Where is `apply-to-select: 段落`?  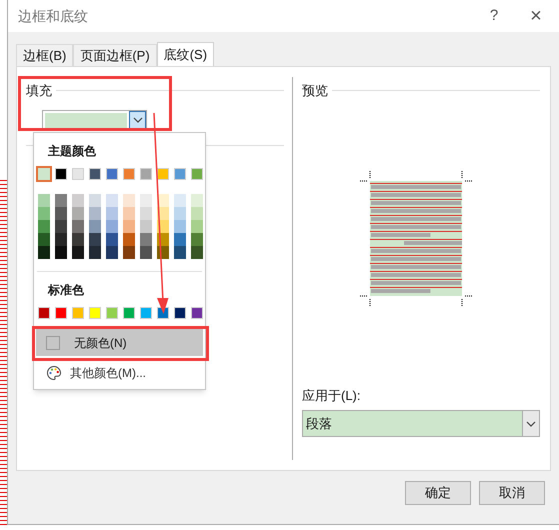
apply-to-select: 段落 is located at coordinates (421, 423).